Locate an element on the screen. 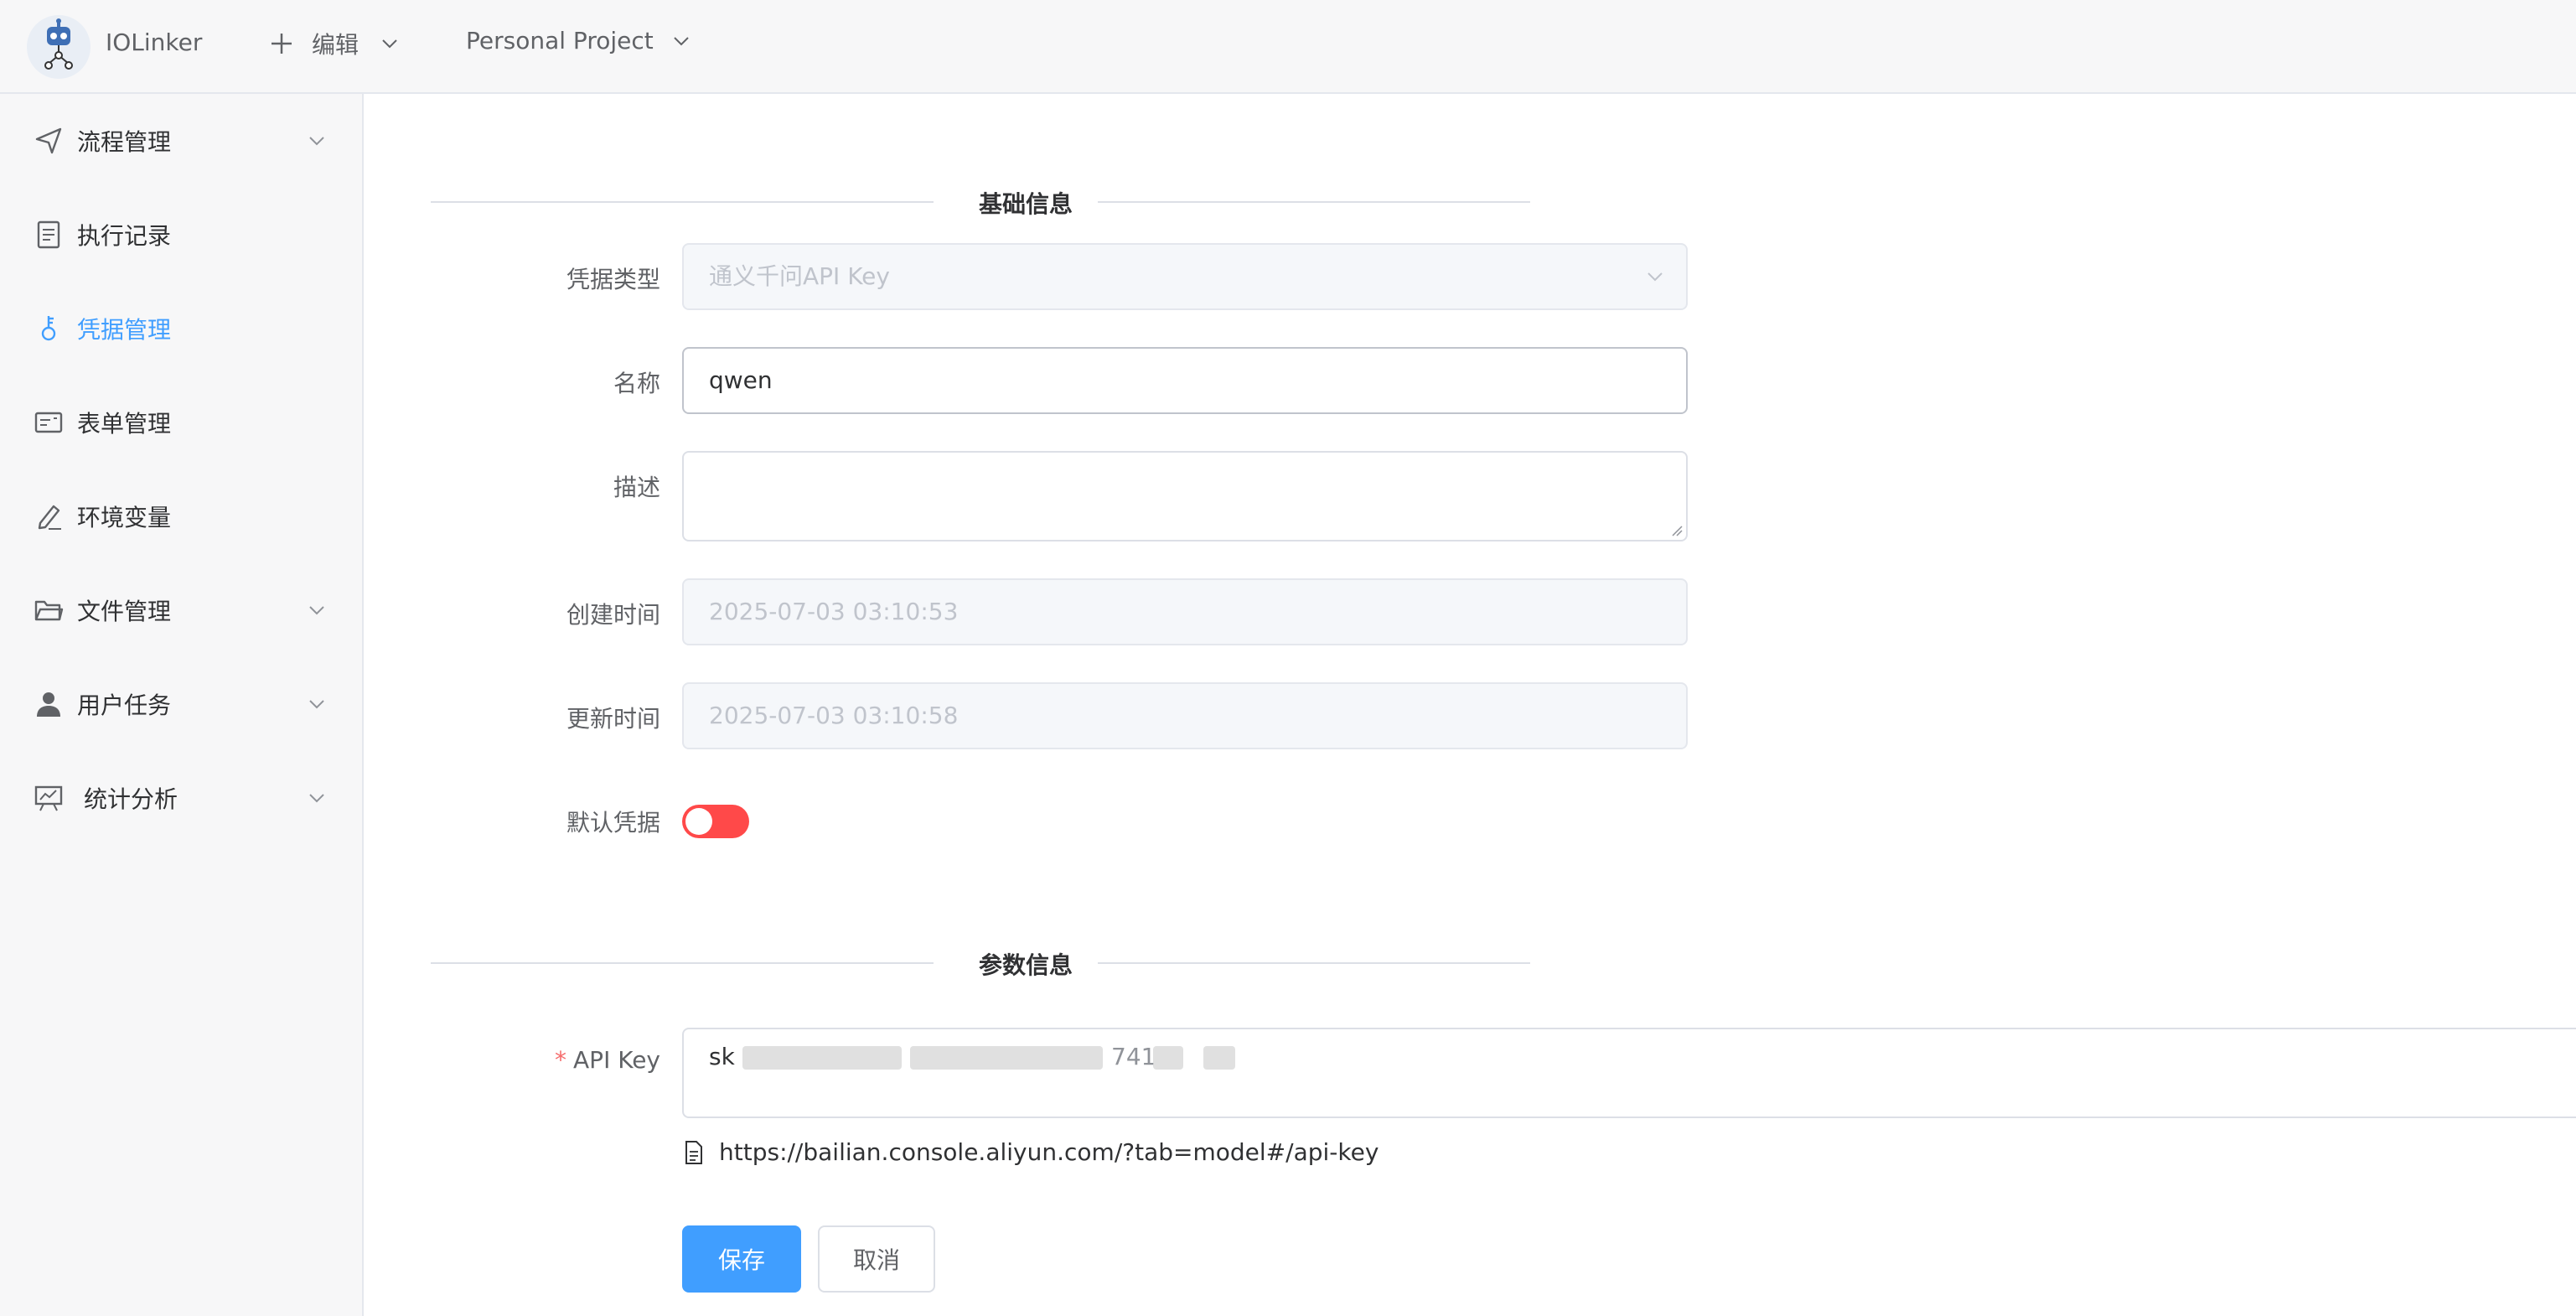  updated-time-label: 更新时间 is located at coordinates (613, 719).